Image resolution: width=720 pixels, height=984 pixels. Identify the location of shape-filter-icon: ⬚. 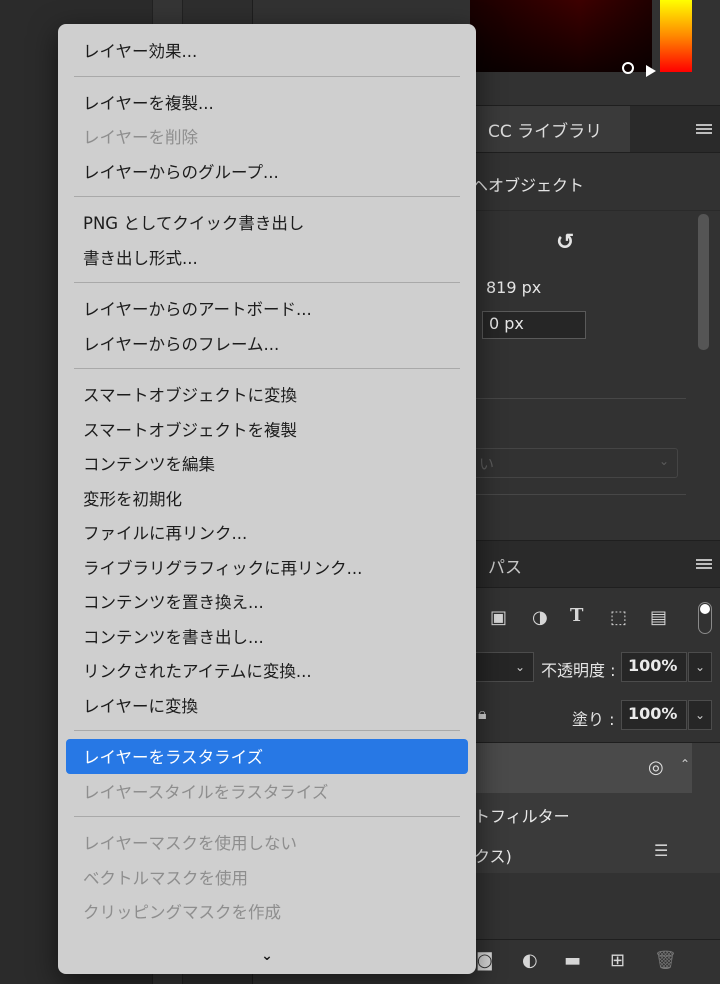
(618, 618).